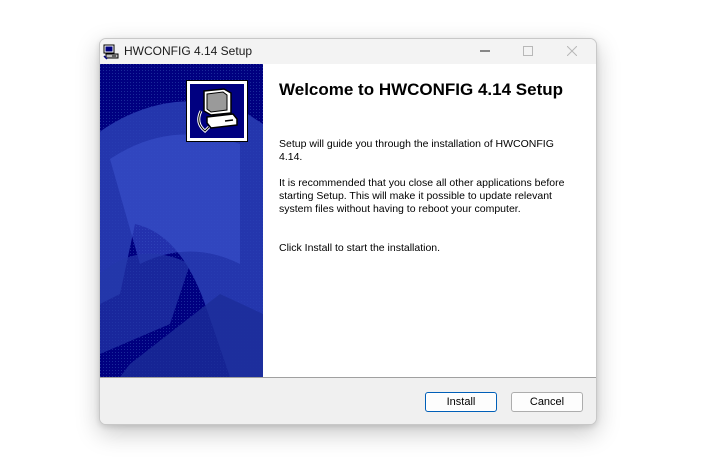 The image size is (703, 466). I want to click on window-title: HWCONFIG 4.14 Setup, so click(188, 51).